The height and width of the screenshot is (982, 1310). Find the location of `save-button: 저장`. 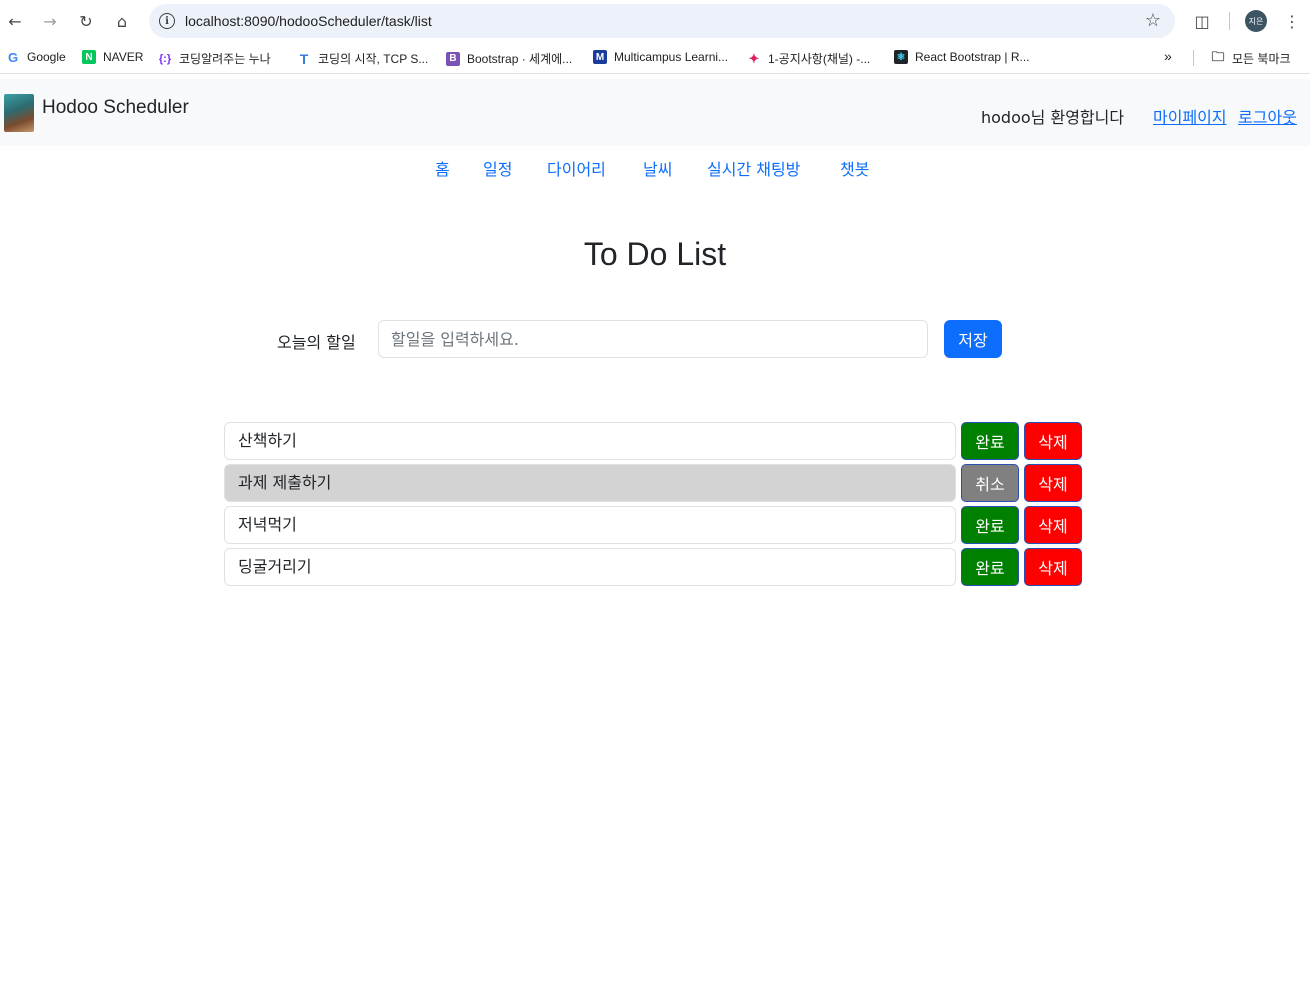

save-button: 저장 is located at coordinates (973, 339).